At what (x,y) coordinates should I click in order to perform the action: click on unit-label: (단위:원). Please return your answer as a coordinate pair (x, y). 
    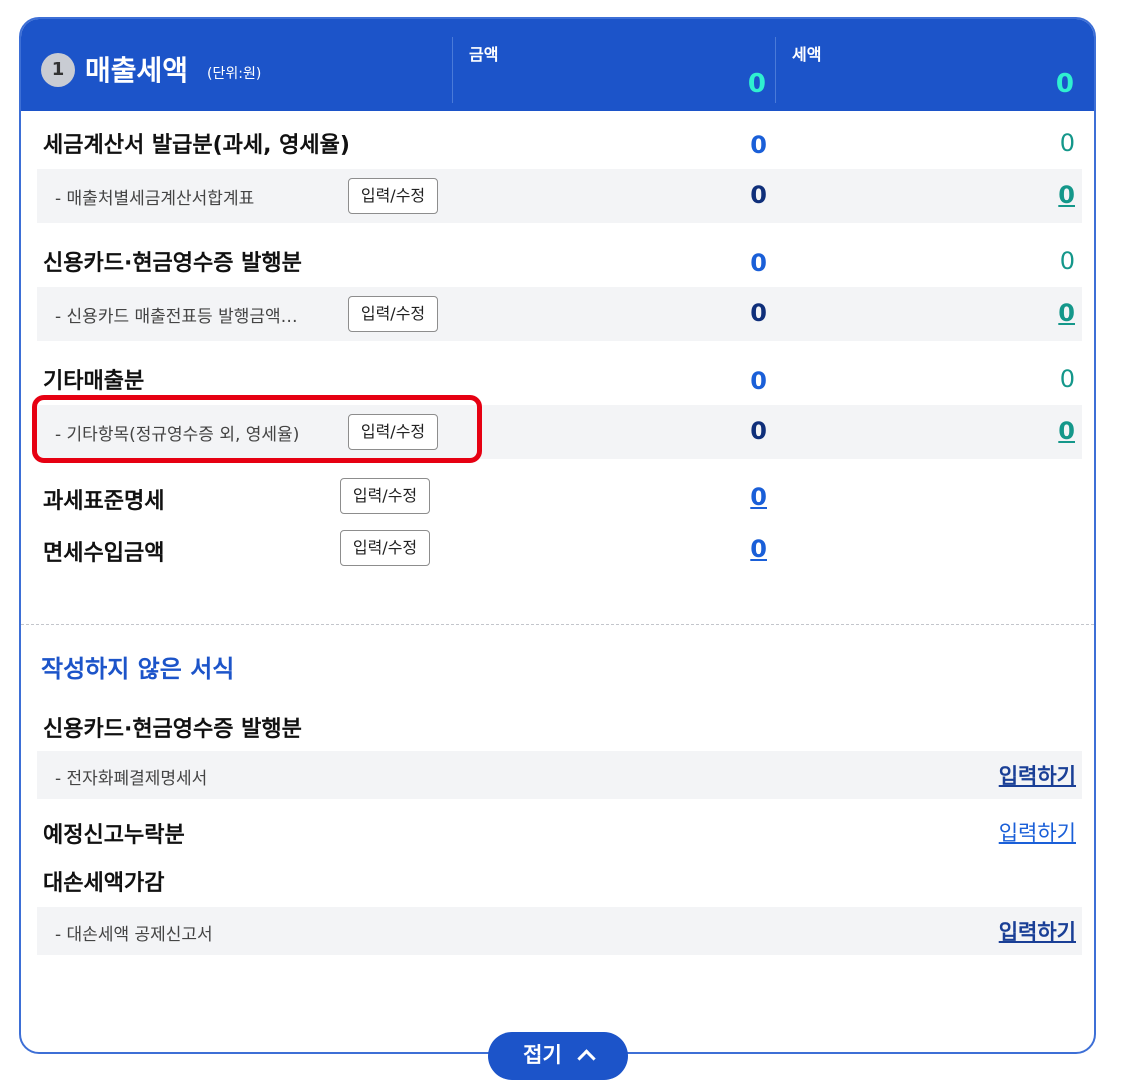
    Looking at the image, I should click on (234, 74).